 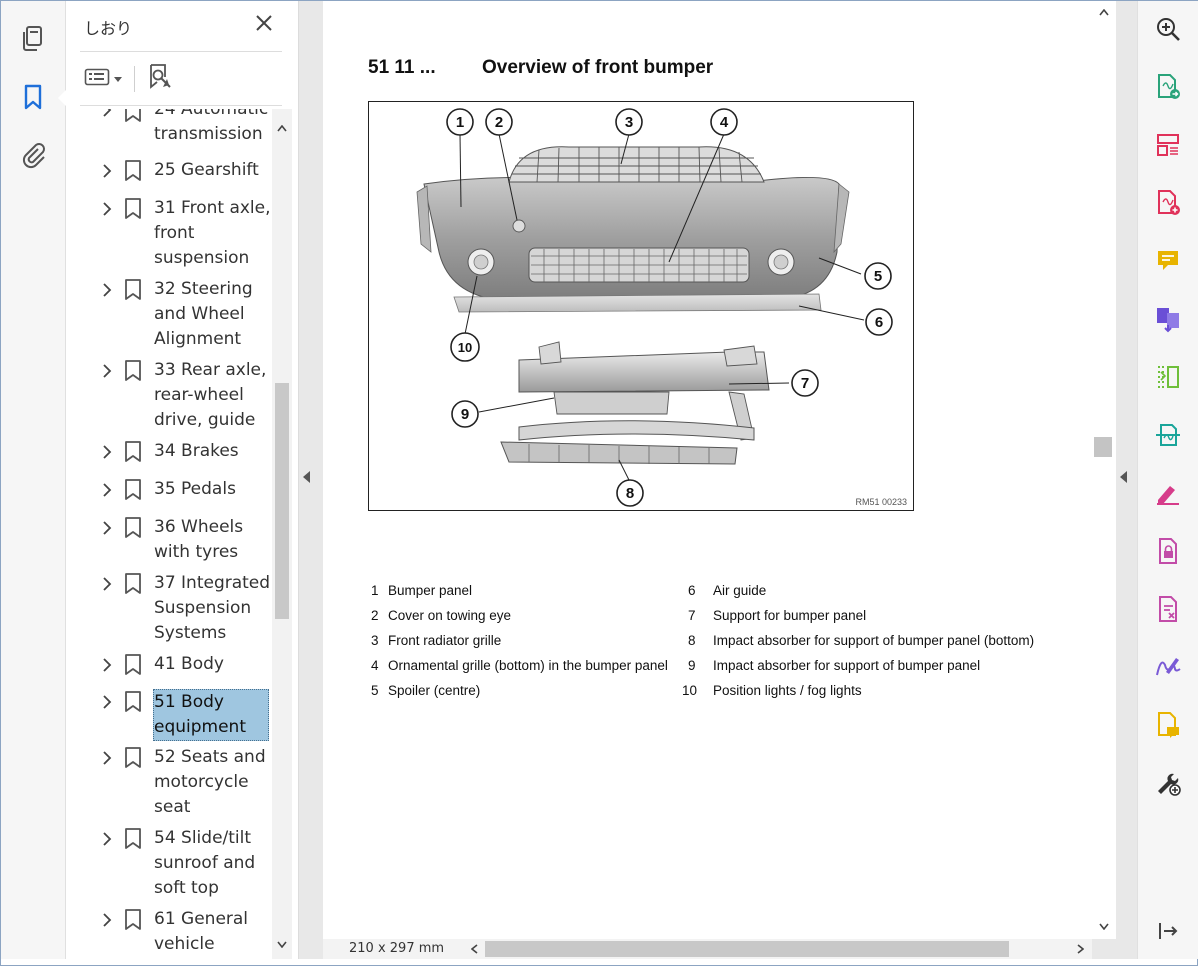 I want to click on svg-text: 5, so click(x=878, y=276).